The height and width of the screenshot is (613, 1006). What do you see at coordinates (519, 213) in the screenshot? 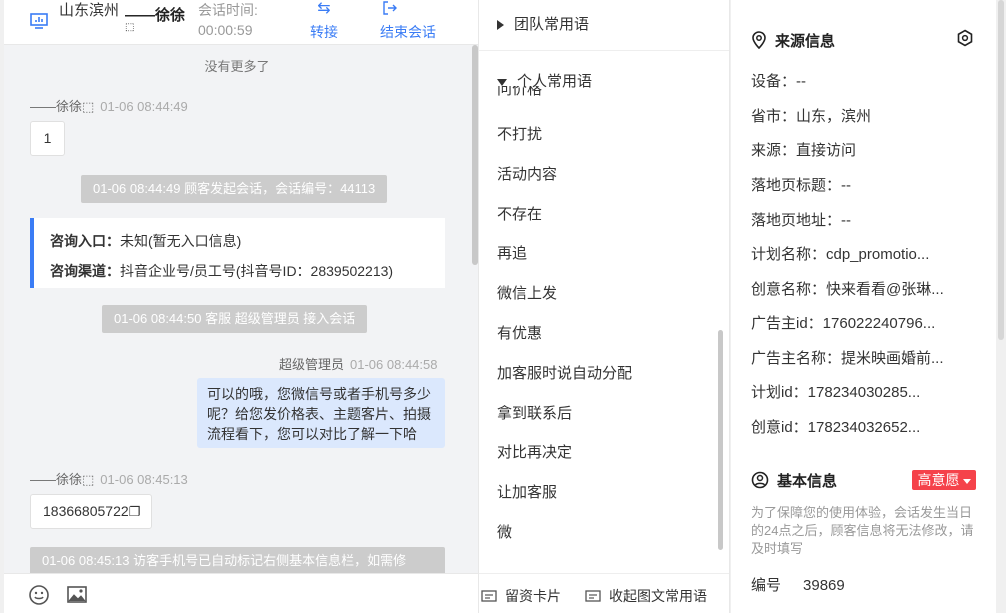
I see `phrase-item: 不存在` at bounding box center [519, 213].